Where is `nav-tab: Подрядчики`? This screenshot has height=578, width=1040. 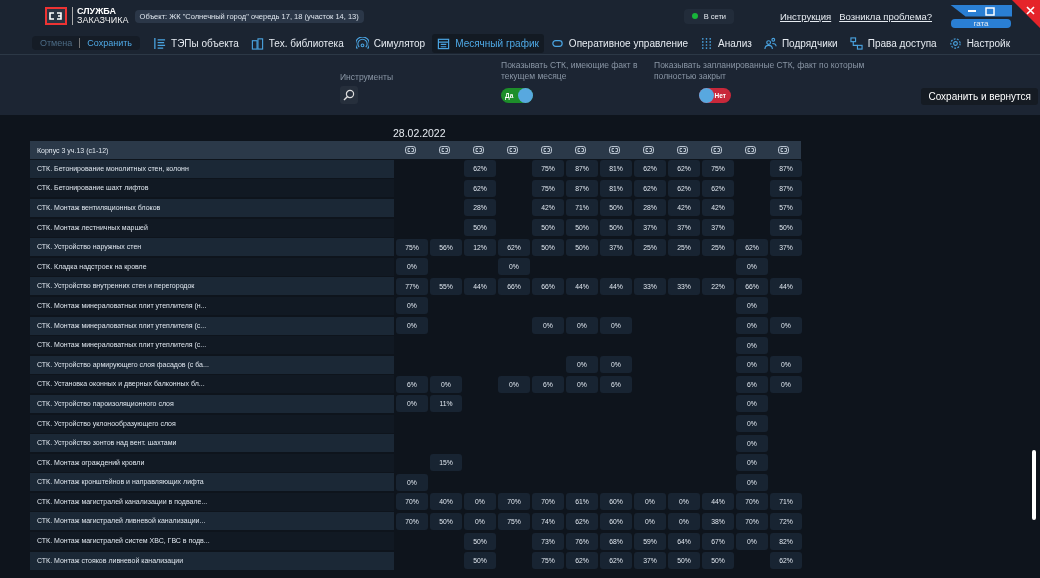 nav-tab: Подрядчики is located at coordinates (800, 43).